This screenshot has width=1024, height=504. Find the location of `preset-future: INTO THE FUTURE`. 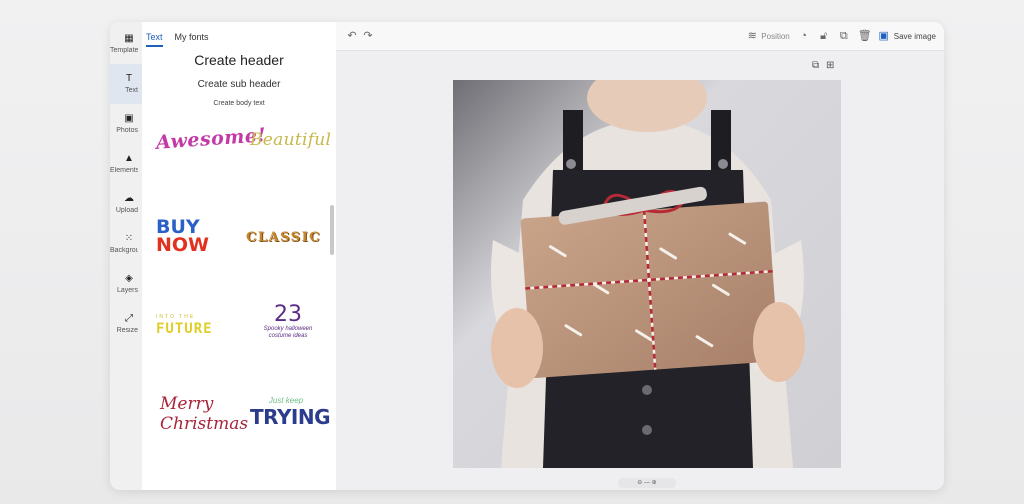

preset-future: INTO THE FUTURE is located at coordinates (184, 326).